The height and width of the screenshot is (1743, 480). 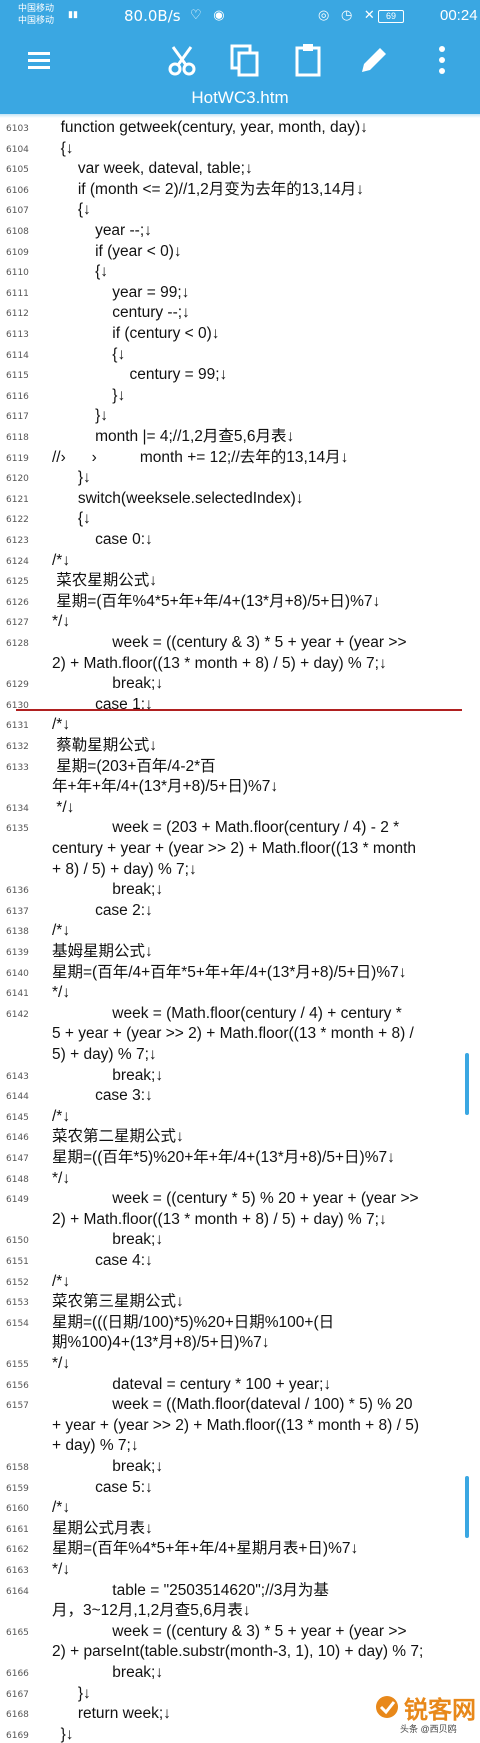 I want to click on code-line: 期%100)4+(13*月+8)/5+日)%7↓, so click(x=265, y=1343).